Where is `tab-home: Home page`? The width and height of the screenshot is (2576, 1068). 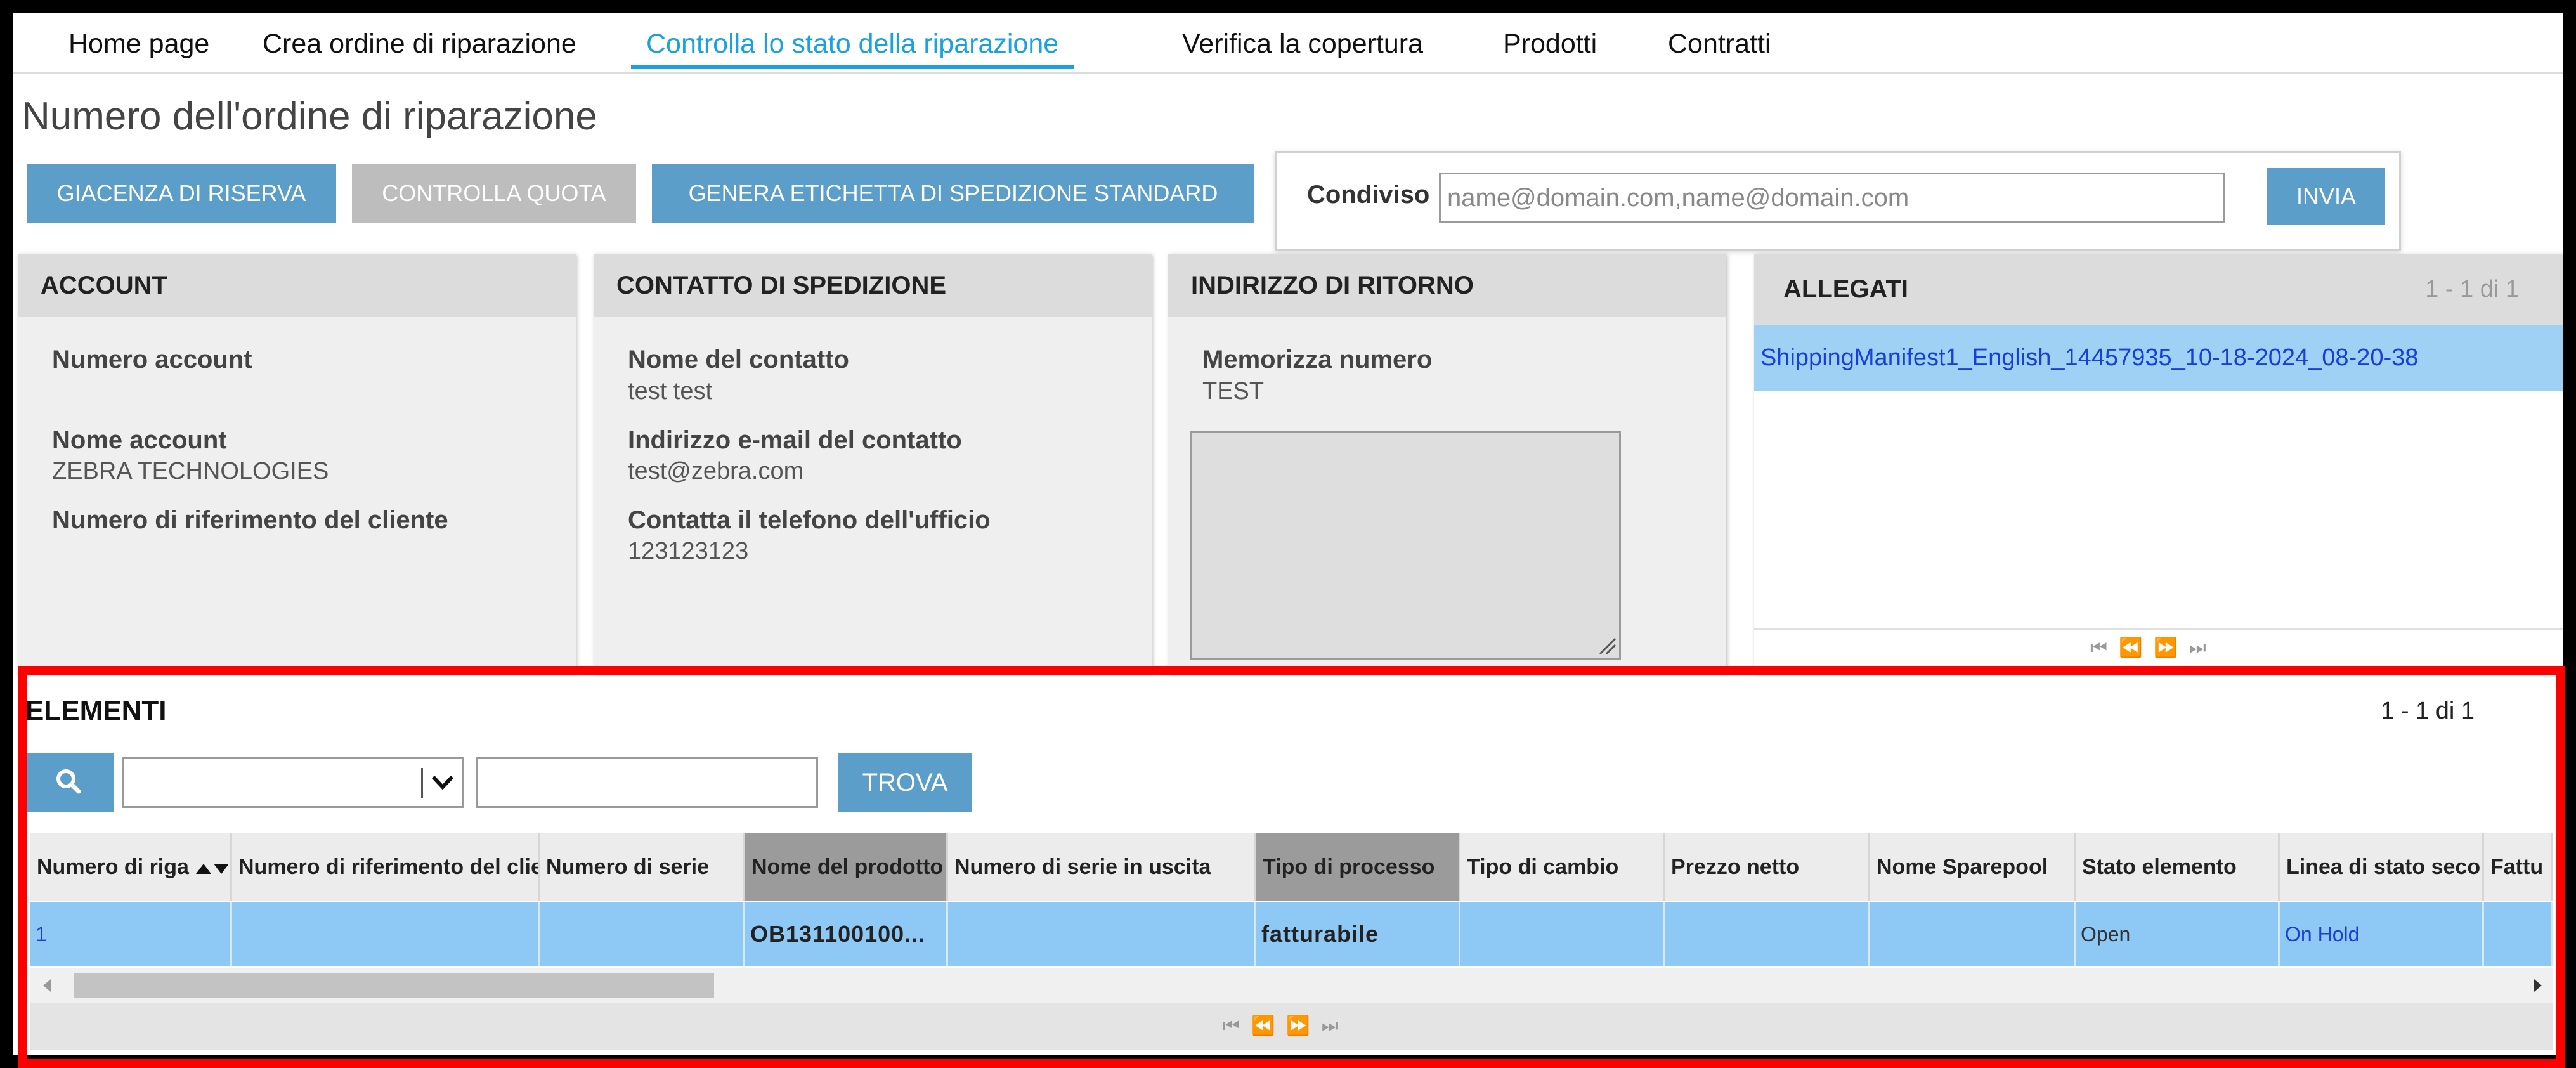
tab-home: Home page is located at coordinates (139, 44).